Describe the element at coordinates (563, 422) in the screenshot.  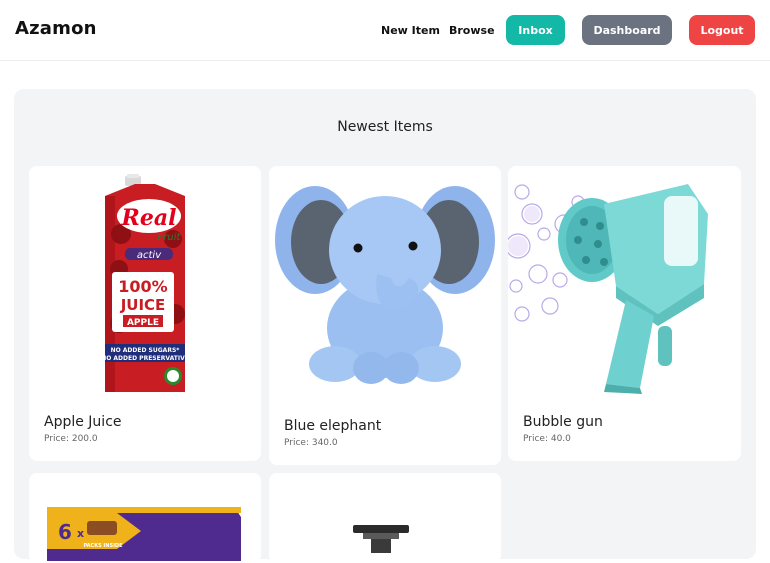
I see `item-name: Bubble gun` at that location.